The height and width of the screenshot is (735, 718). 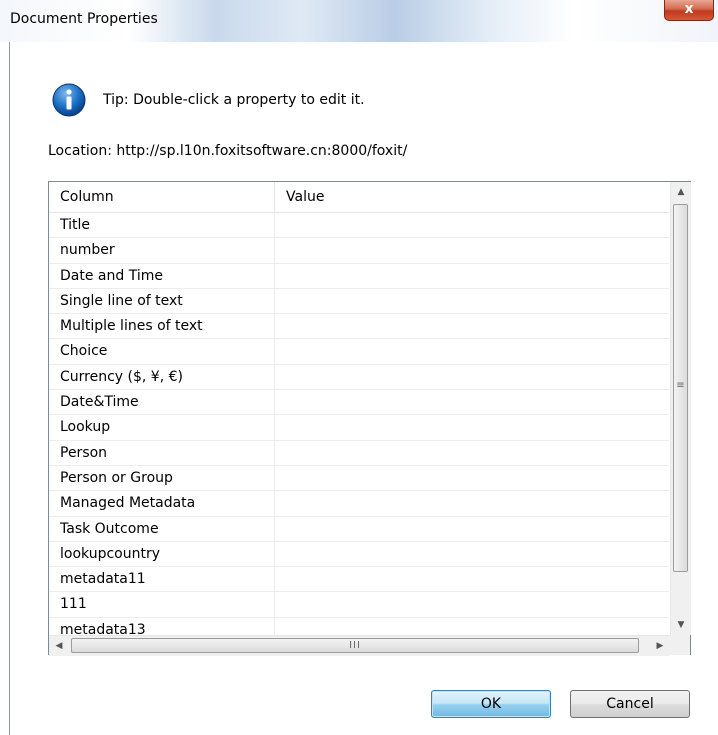 I want to click on window-frame-left, so click(x=5, y=388).